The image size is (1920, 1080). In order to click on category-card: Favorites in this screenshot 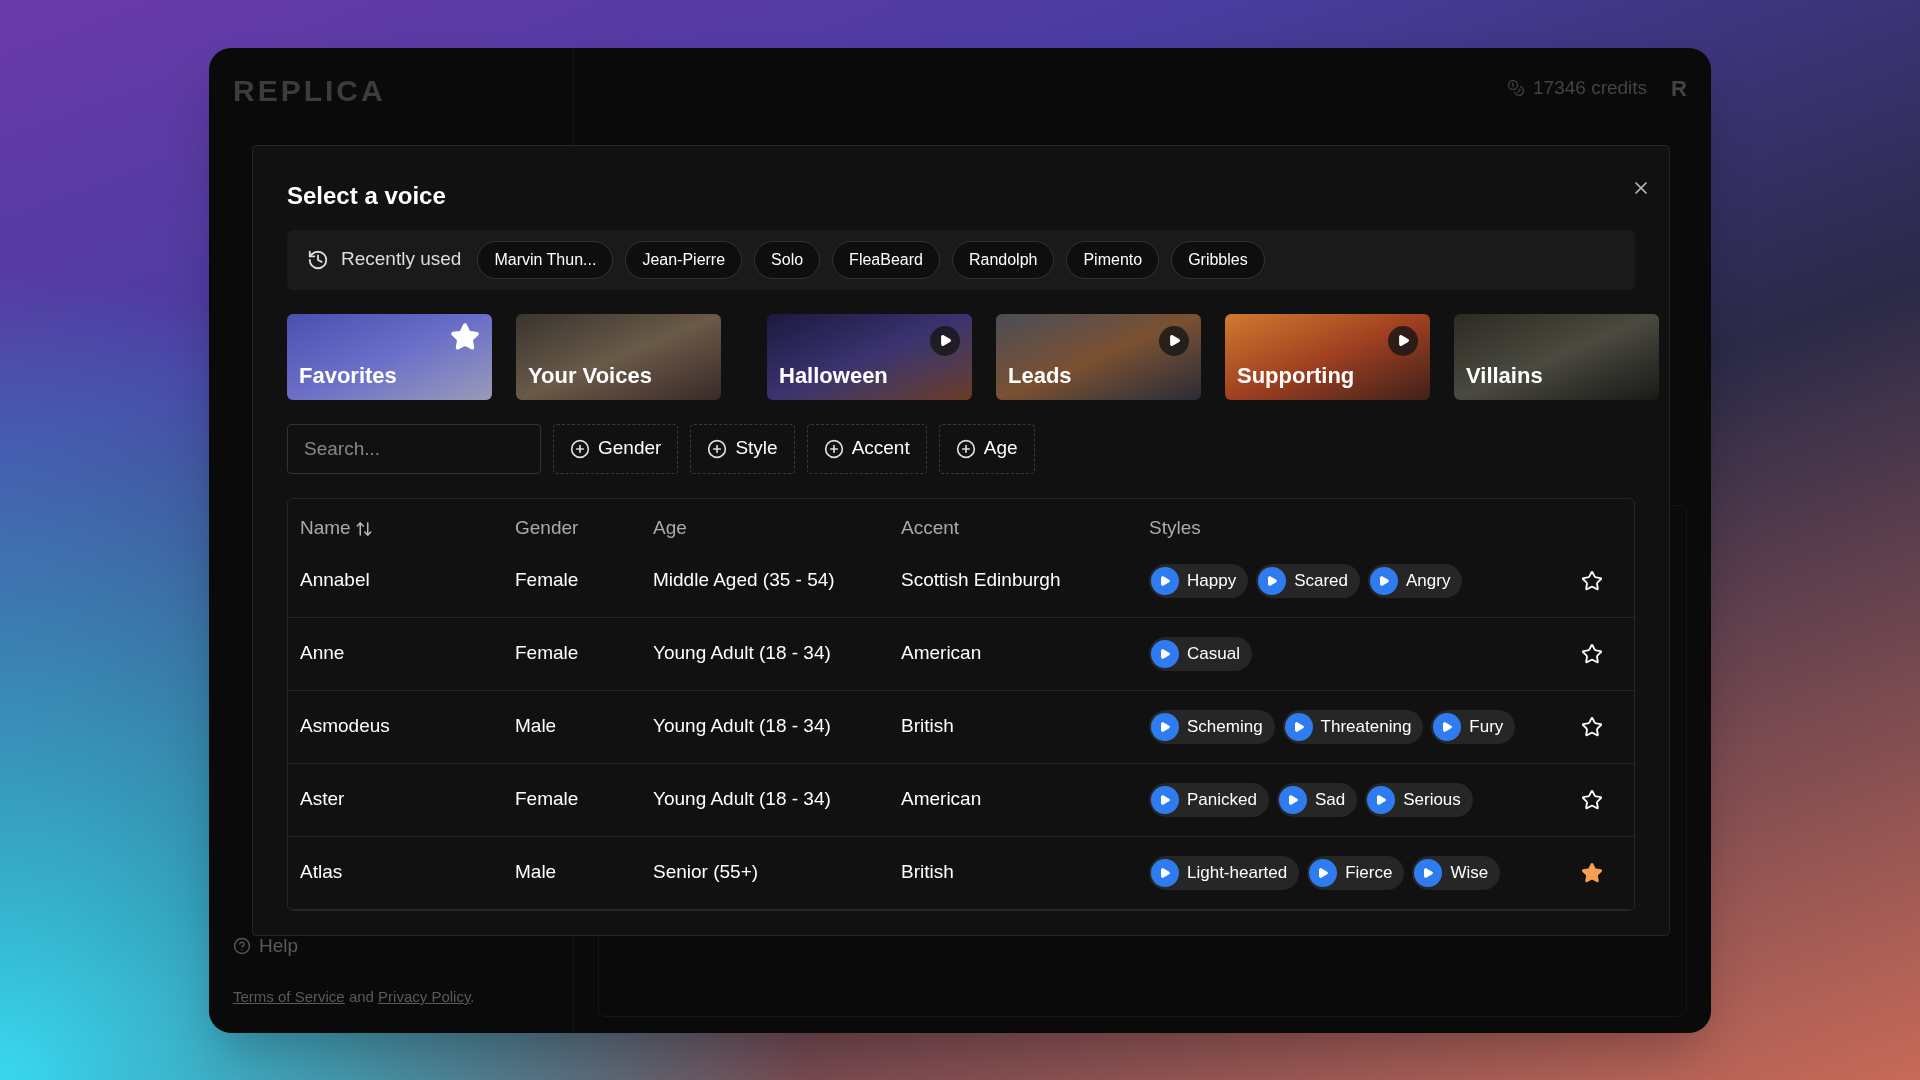, I will do `click(389, 356)`.